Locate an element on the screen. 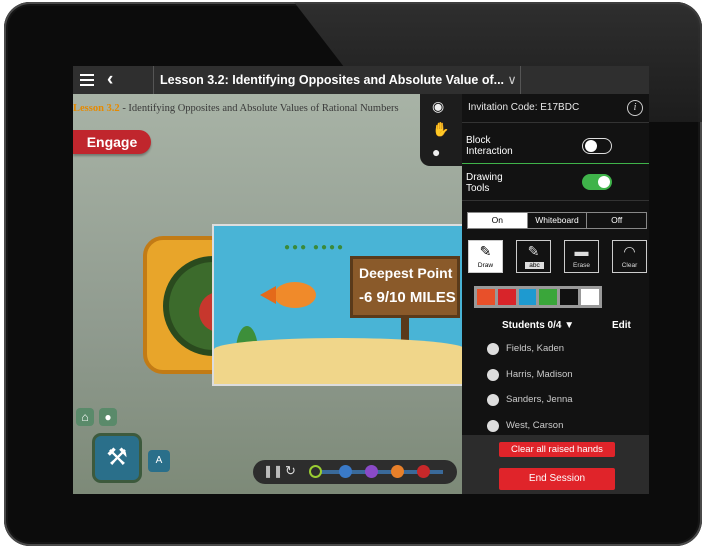 This screenshot has width=706, height=548. sand-floor is located at coordinates (340, 361).